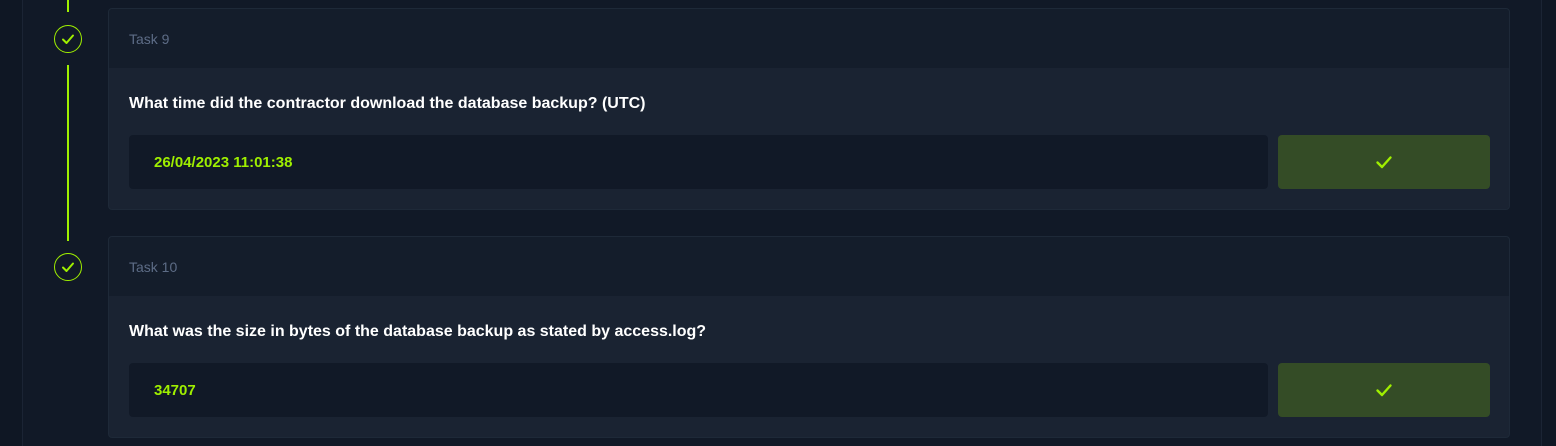  Describe the element at coordinates (809, 266) in the screenshot. I see `task-header: Task 10` at that location.